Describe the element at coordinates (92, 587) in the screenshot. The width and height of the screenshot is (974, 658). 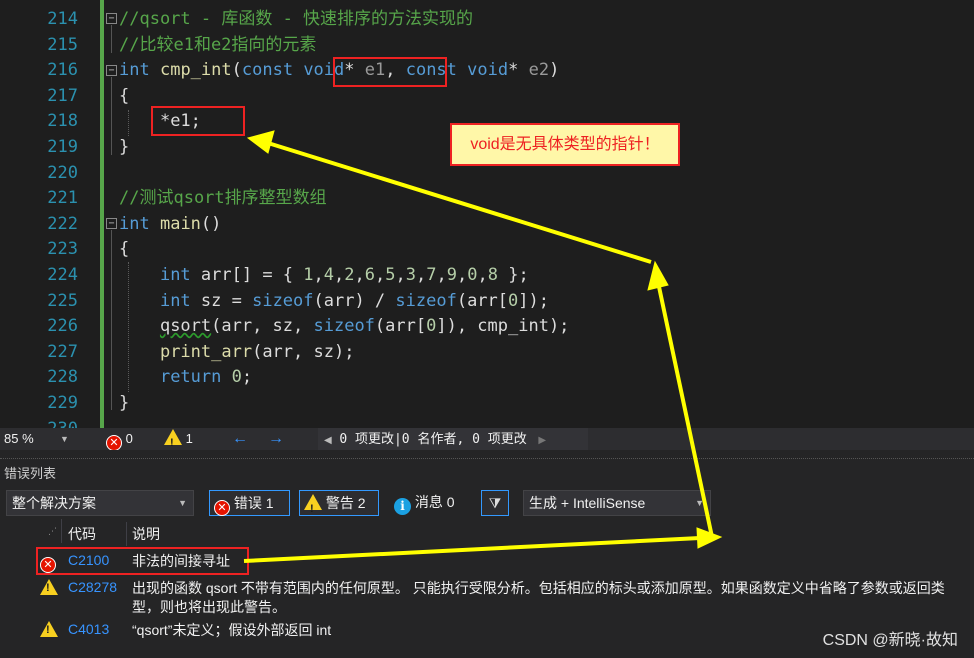
I see `error-code-link: C28278` at that location.